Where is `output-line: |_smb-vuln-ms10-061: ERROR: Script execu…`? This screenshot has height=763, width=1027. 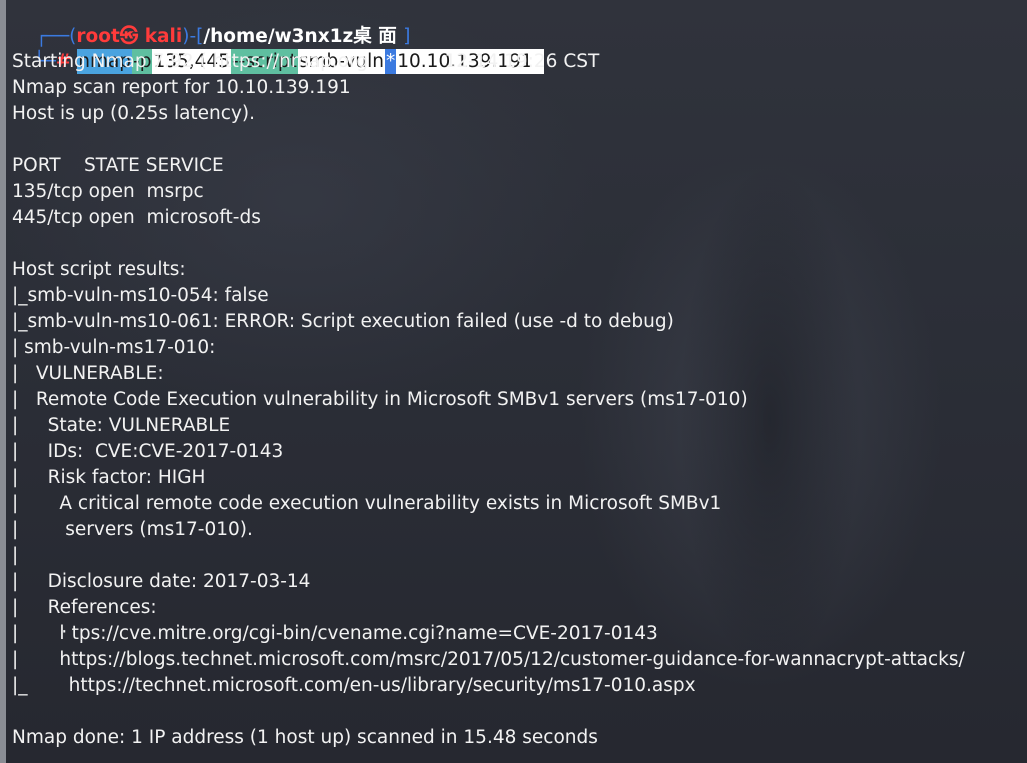 output-line: |_smb-vuln-ms10-061: ERROR: Script execu… is located at coordinates (343, 321).